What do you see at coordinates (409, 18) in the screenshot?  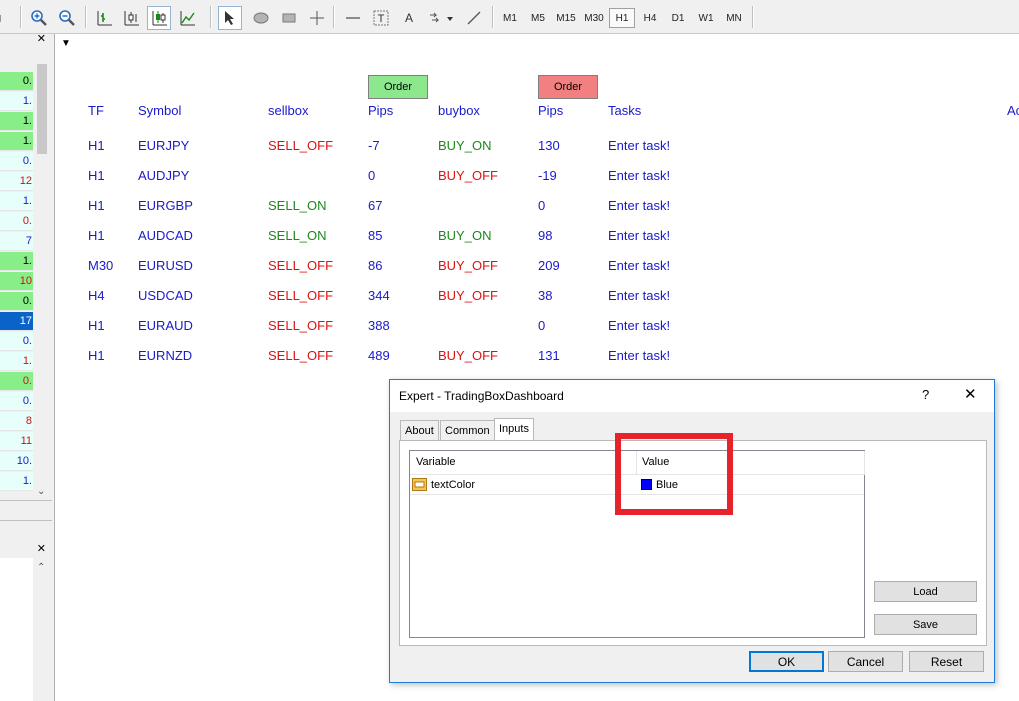 I see `text-label-icon: A` at bounding box center [409, 18].